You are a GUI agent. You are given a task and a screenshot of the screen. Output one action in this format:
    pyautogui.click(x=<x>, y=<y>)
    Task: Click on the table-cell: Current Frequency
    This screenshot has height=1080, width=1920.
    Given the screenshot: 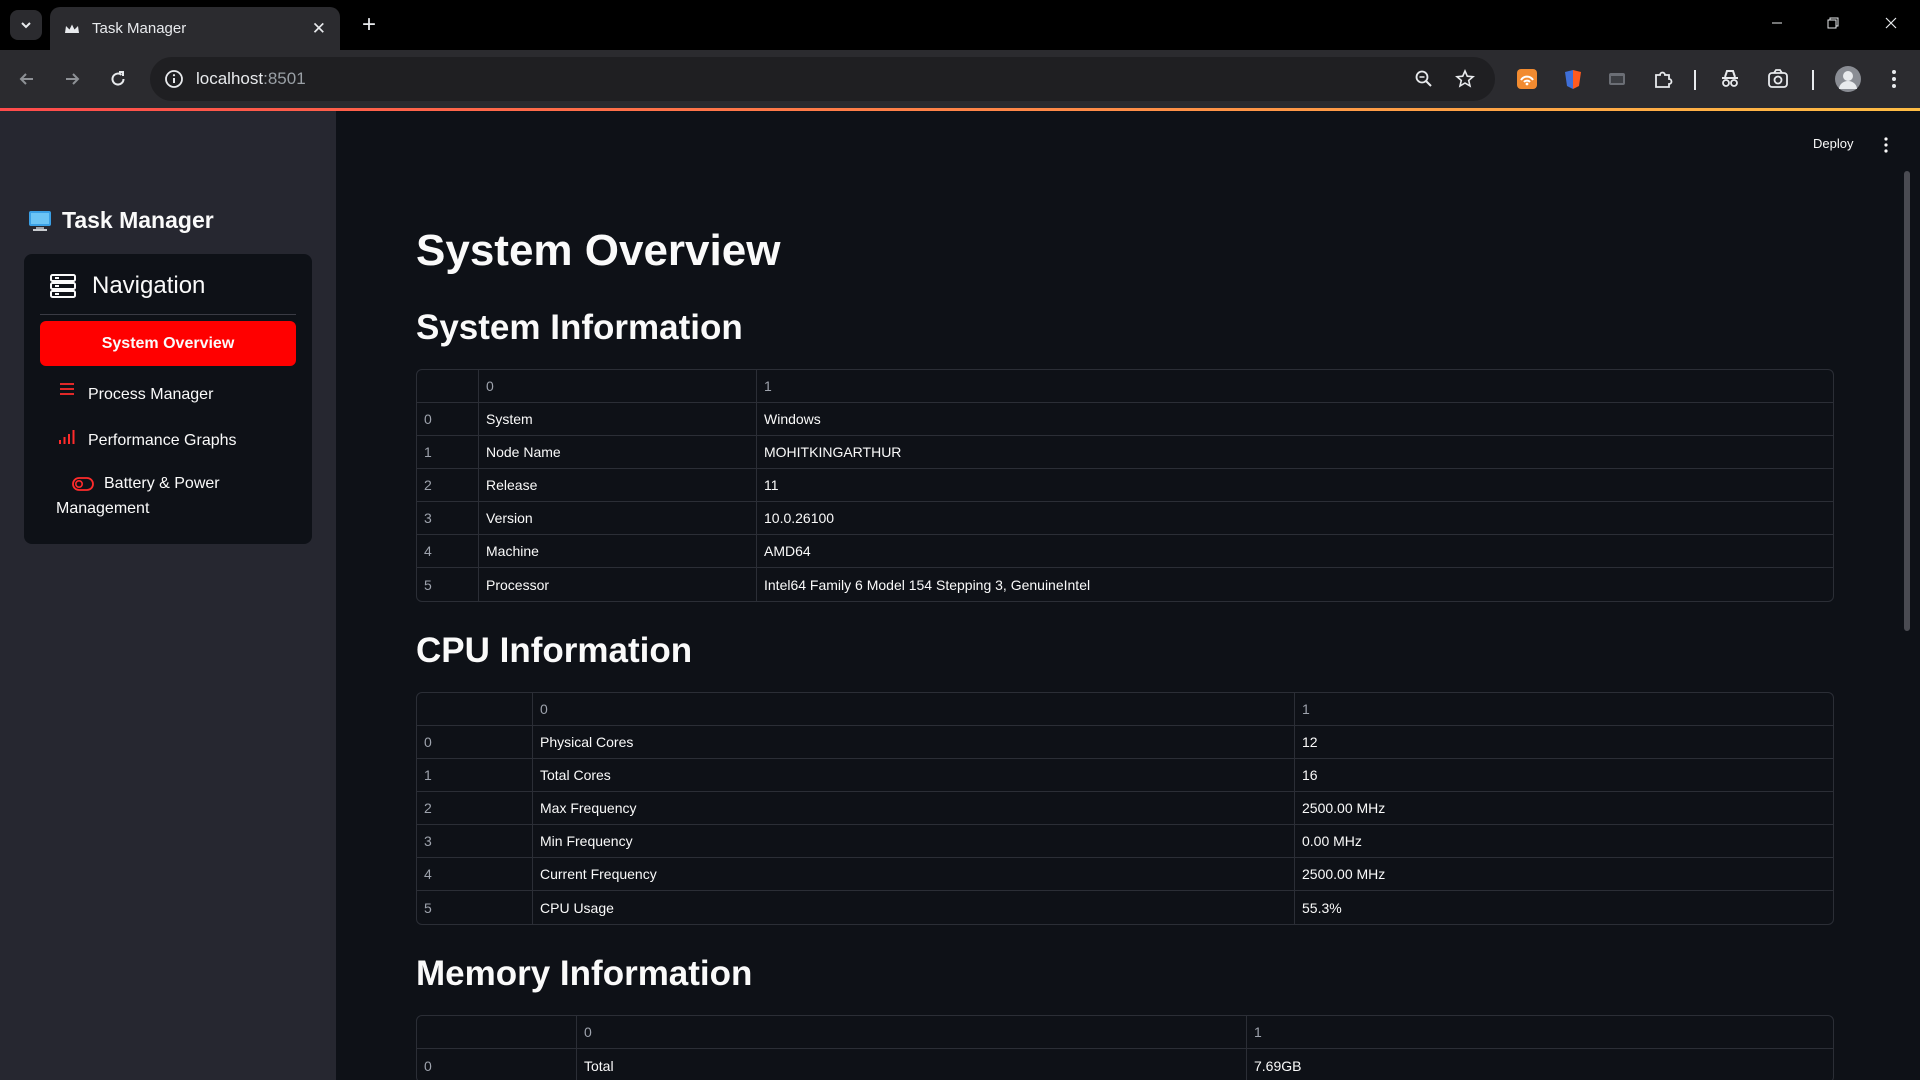 What is the action you would take?
    pyautogui.click(x=914, y=874)
    